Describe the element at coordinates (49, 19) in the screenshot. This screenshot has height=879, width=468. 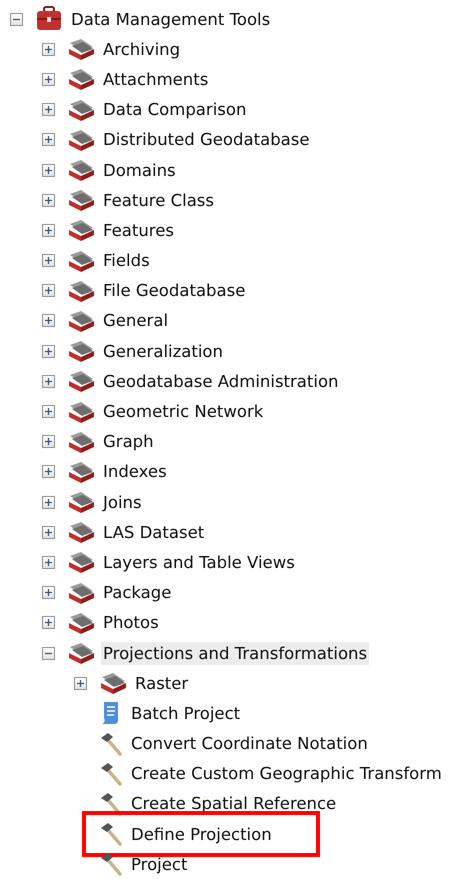
I see `toolbox-icon` at that location.